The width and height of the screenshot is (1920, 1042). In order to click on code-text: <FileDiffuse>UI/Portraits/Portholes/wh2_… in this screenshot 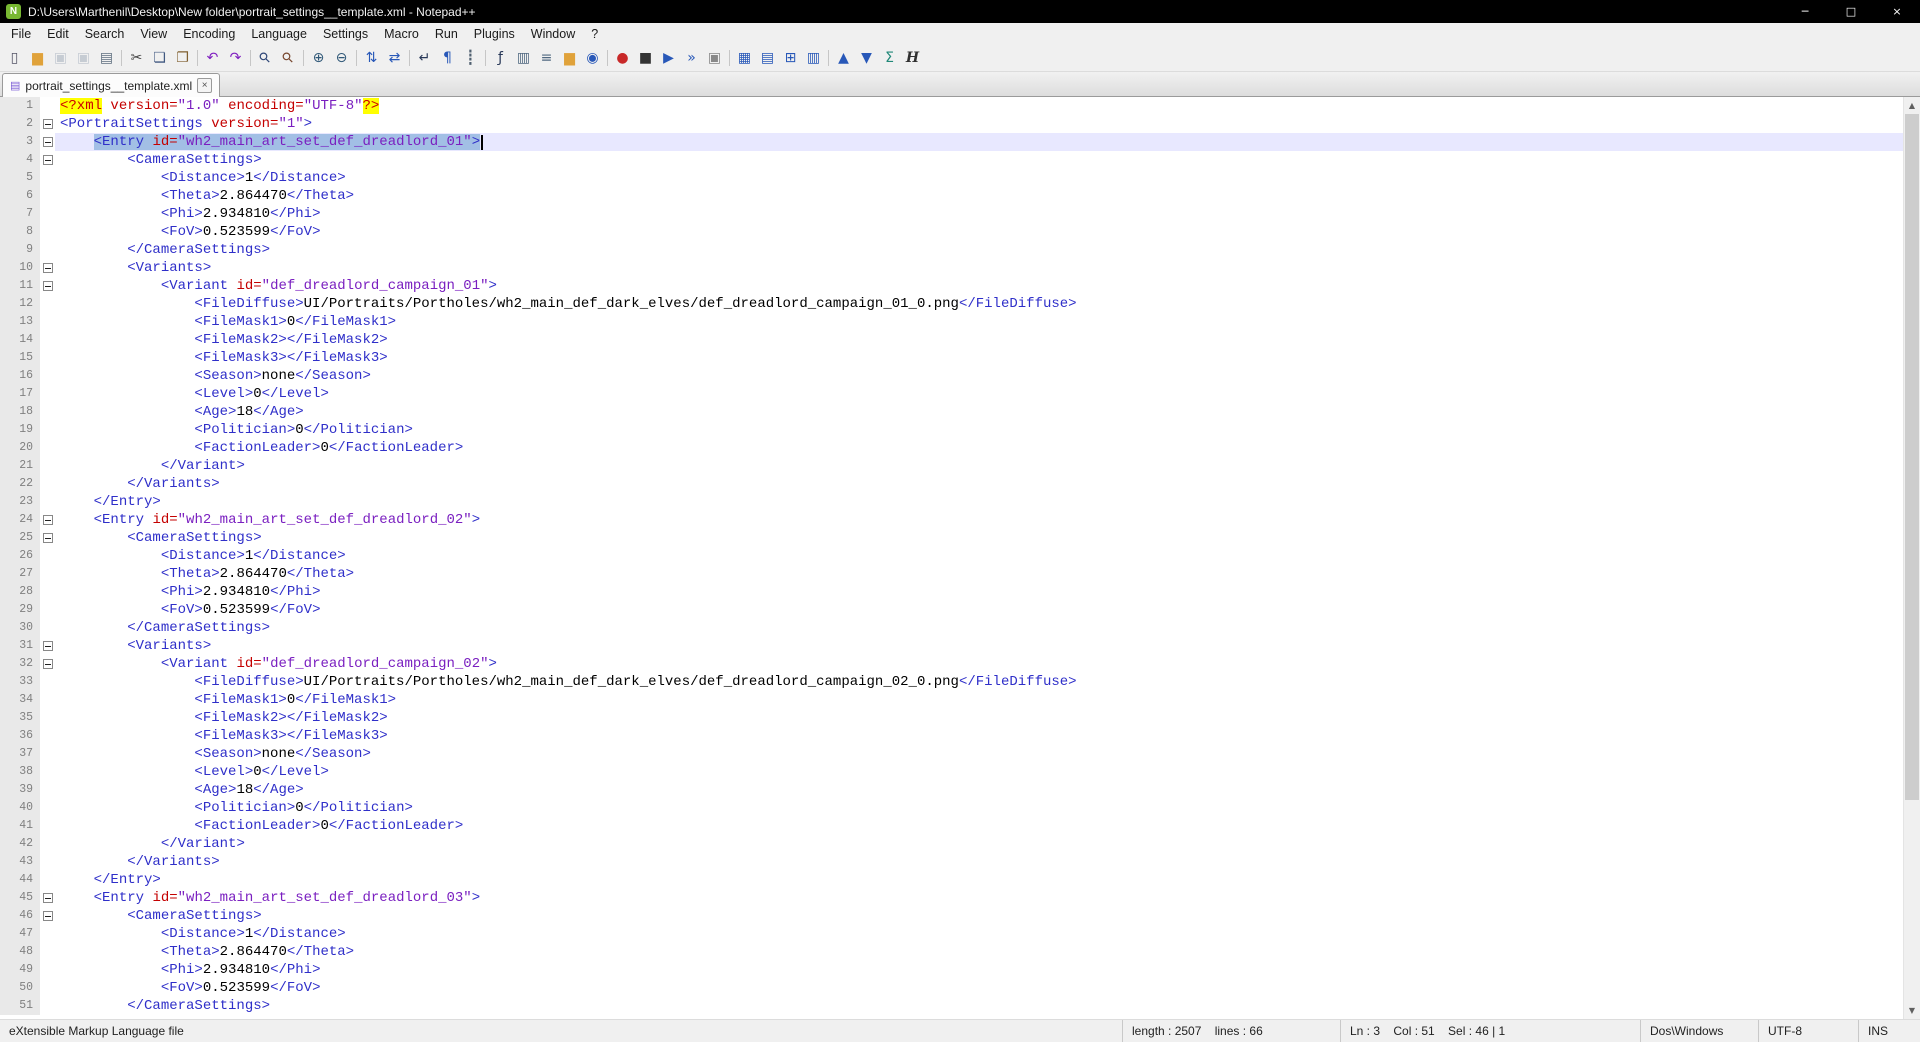, I will do `click(979, 304)`.